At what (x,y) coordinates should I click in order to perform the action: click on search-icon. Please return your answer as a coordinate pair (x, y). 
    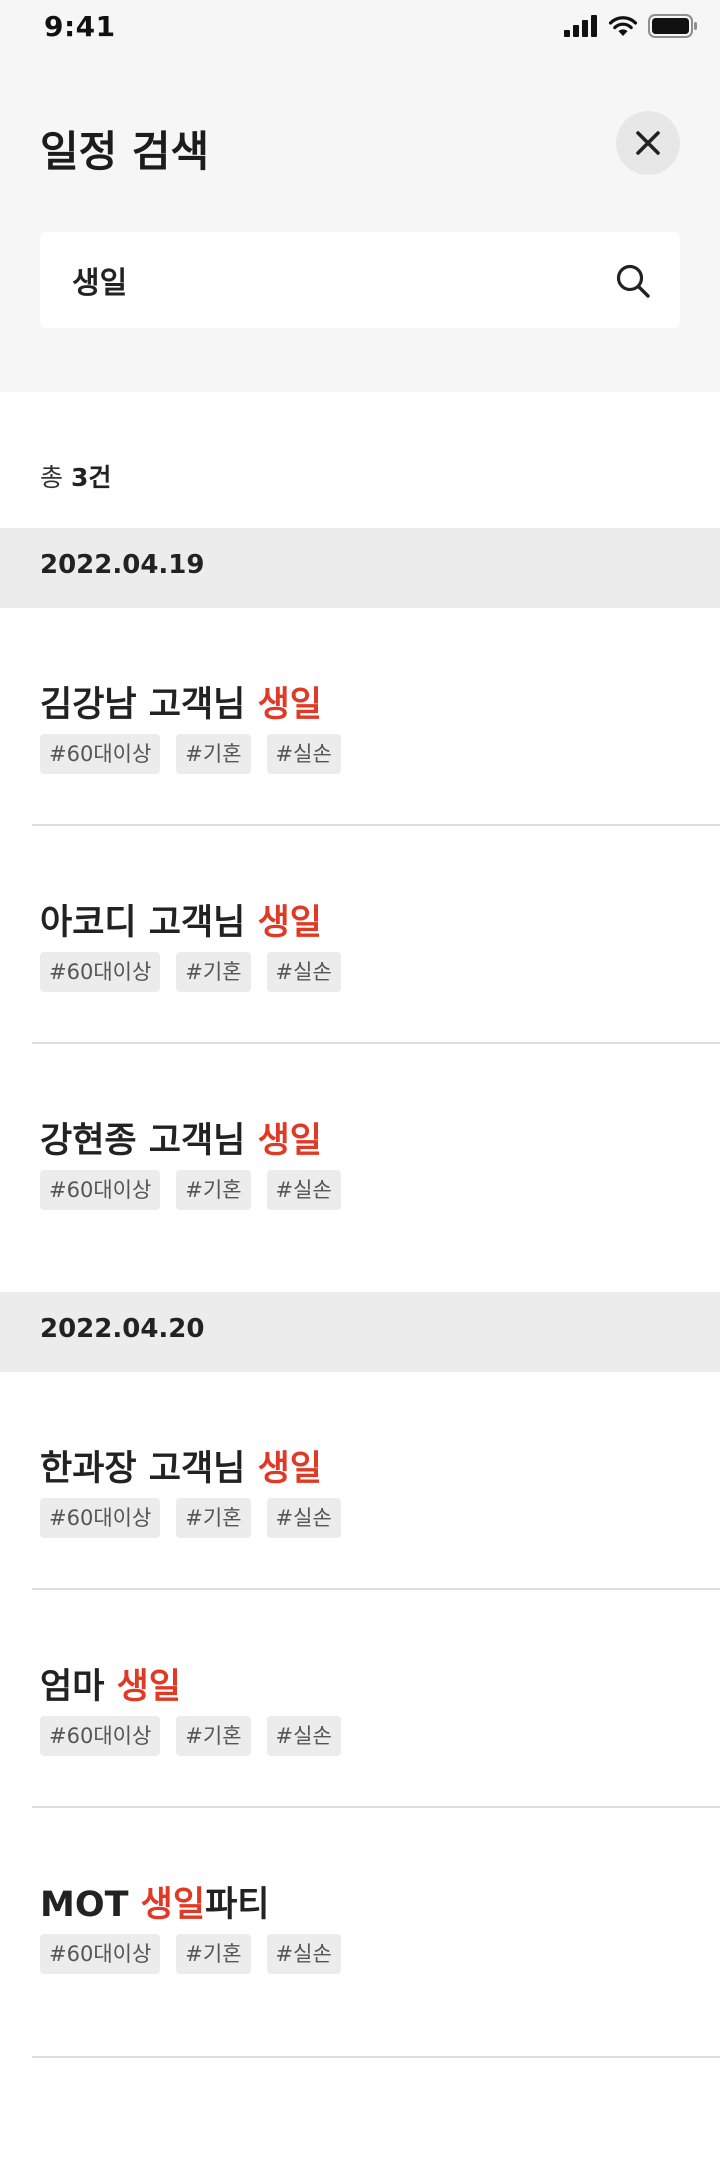
    Looking at the image, I should click on (633, 281).